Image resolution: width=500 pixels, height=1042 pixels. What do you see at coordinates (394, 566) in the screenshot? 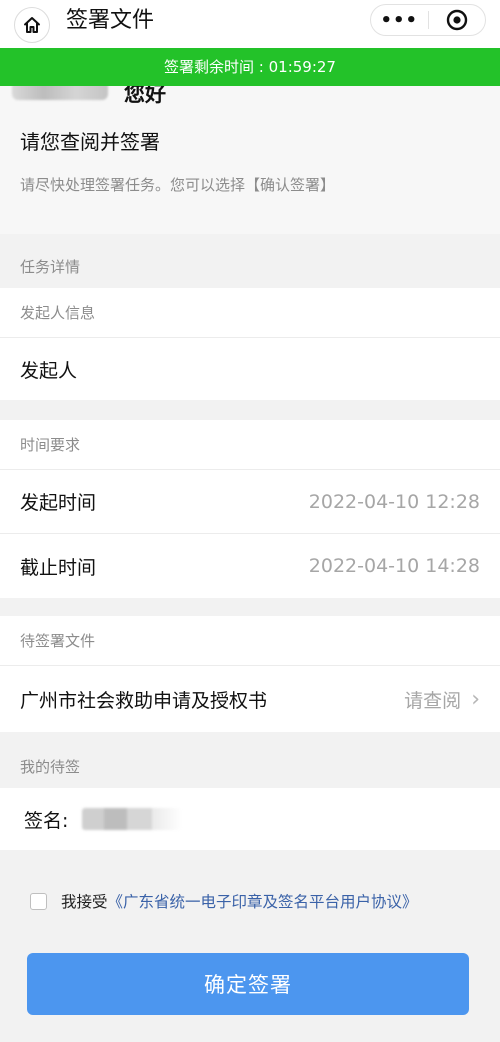
I see `end-time-value: 2022-04-10 14:28` at bounding box center [394, 566].